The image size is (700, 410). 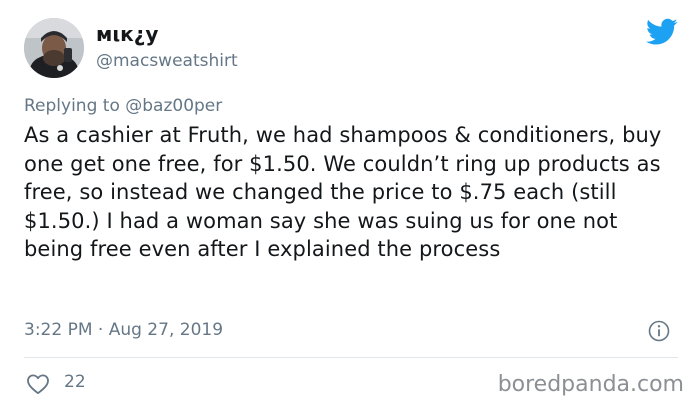 What do you see at coordinates (173, 106) in the screenshot?
I see `reply-mention-link: @baz00per` at bounding box center [173, 106].